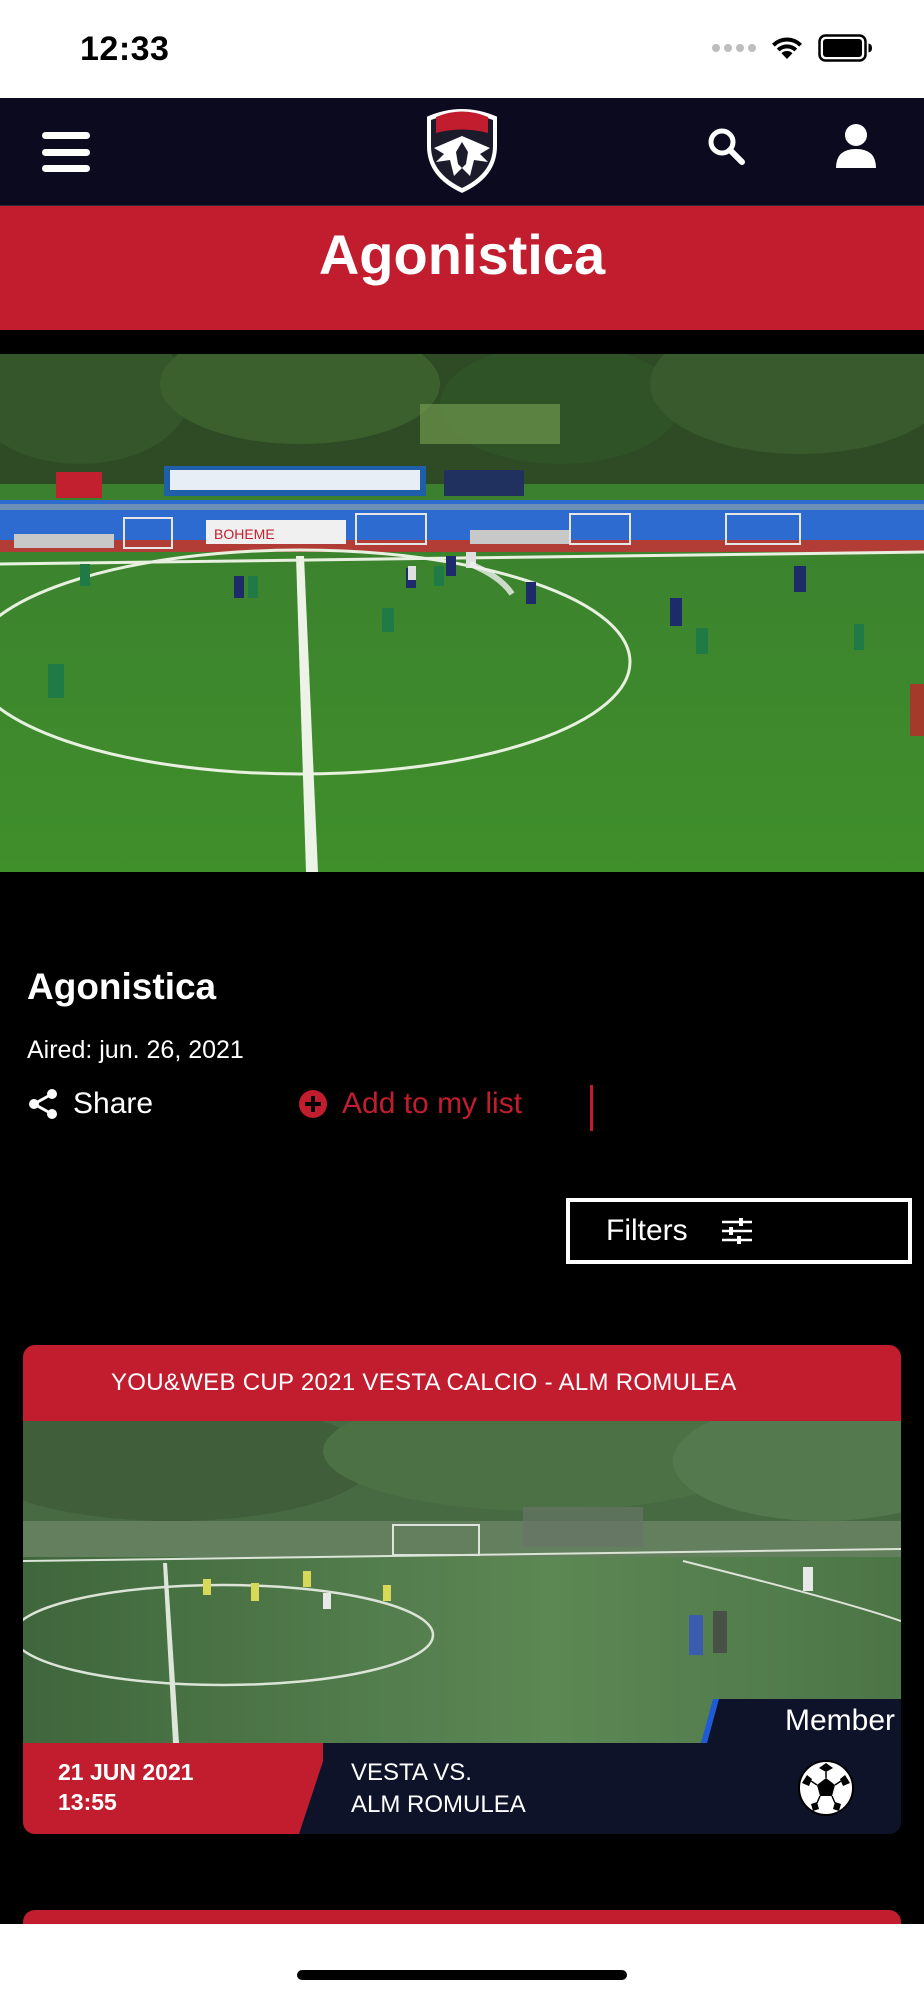 The height and width of the screenshot is (2000, 924). I want to click on plus-circle-icon, so click(313, 1104).